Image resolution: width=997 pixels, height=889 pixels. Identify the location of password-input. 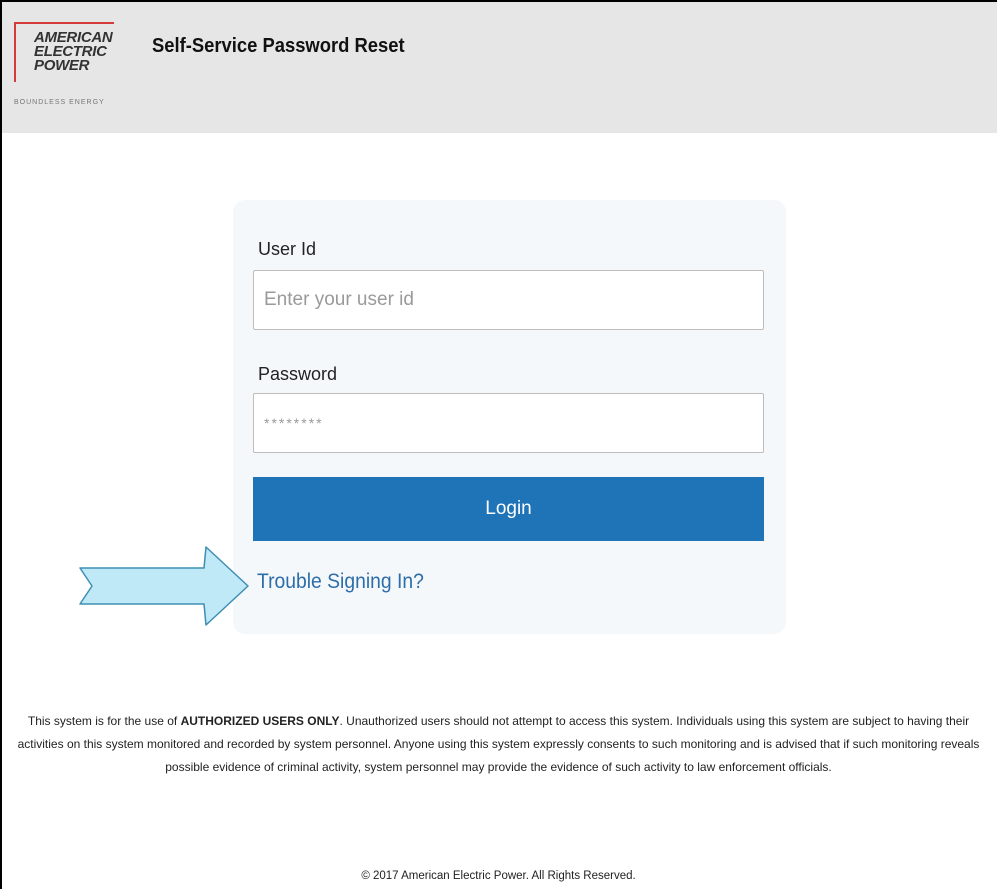
(508, 423).